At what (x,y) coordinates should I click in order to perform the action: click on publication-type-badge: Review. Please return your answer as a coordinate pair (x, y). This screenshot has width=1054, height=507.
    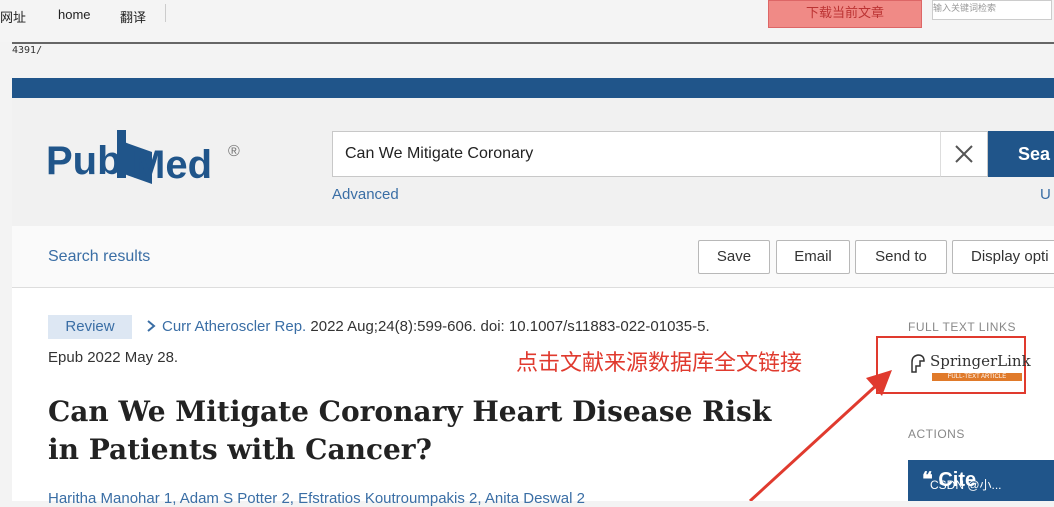
    Looking at the image, I should click on (90, 327).